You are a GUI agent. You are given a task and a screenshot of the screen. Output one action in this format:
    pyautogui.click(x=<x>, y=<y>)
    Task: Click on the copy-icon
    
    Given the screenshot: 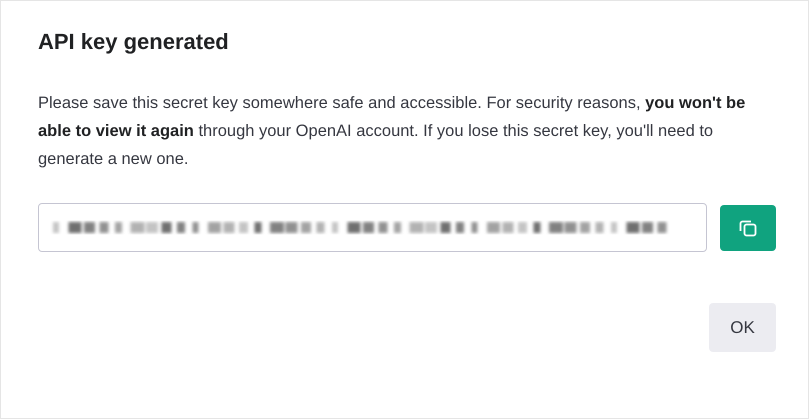 What is the action you would take?
    pyautogui.click(x=748, y=228)
    